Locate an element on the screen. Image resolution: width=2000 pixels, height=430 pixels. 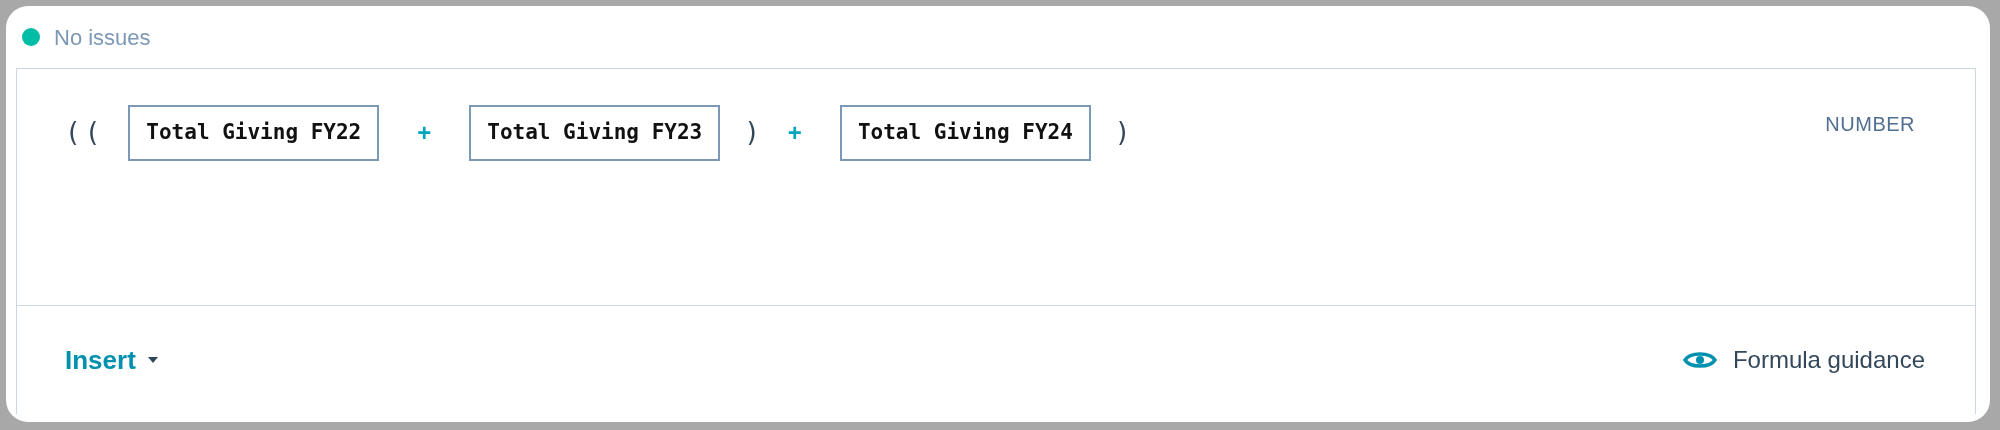
insert-dropdown: Insert is located at coordinates (111, 360).